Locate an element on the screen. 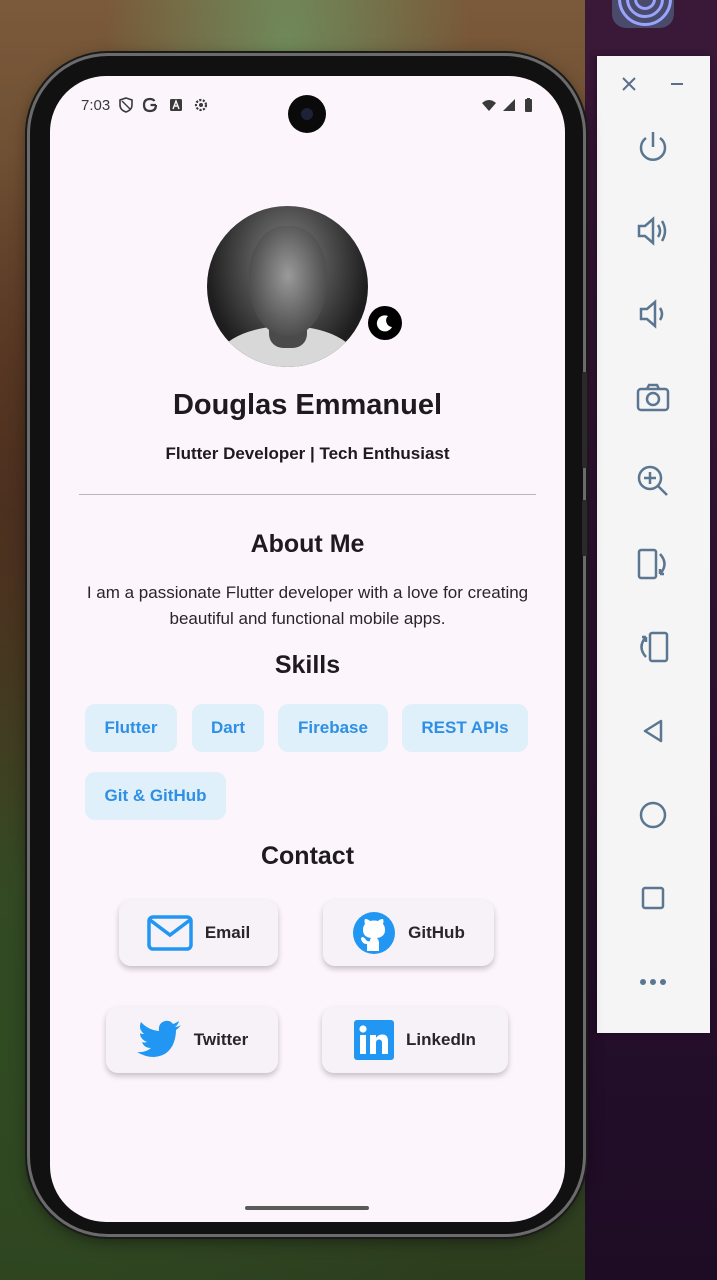 This screenshot has width=717, height=1280. theme-toggle-button is located at coordinates (385, 323).